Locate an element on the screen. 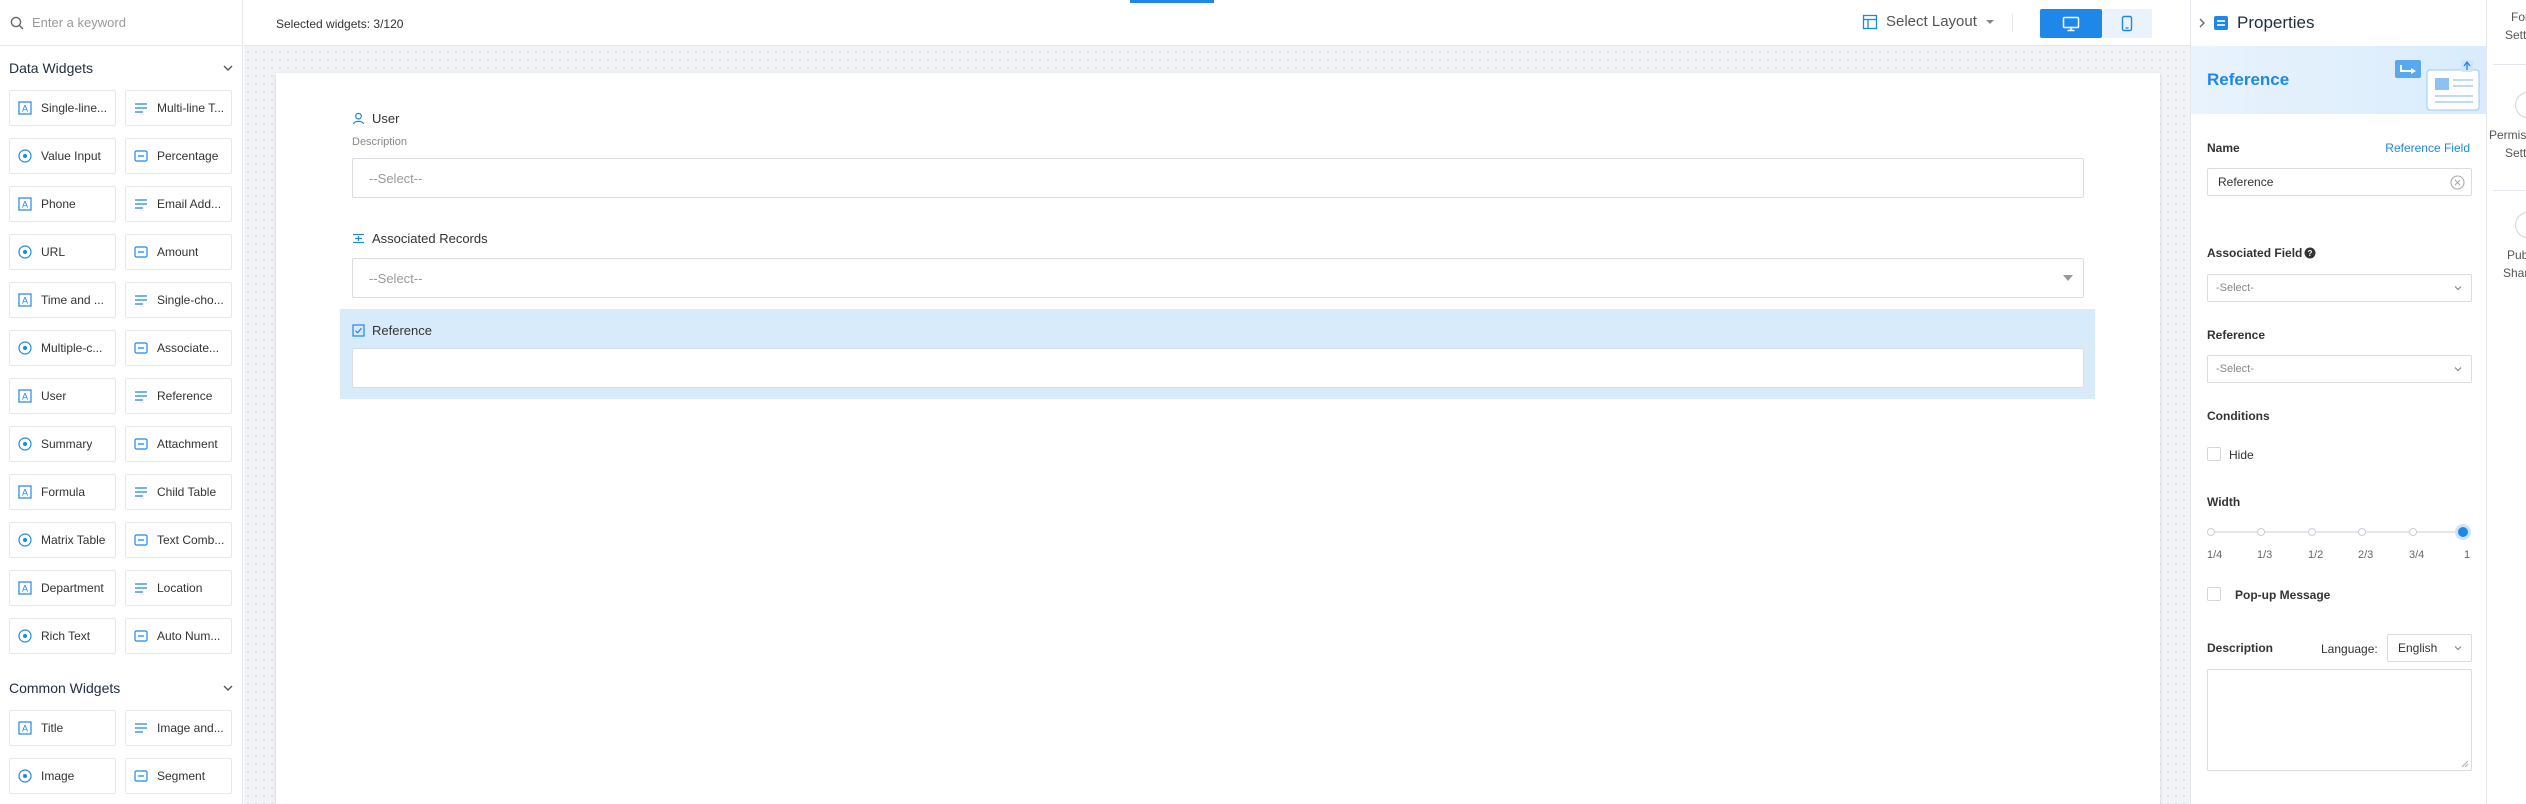 The height and width of the screenshot is (804, 2526). language-select: English is located at coordinates (2429, 648).